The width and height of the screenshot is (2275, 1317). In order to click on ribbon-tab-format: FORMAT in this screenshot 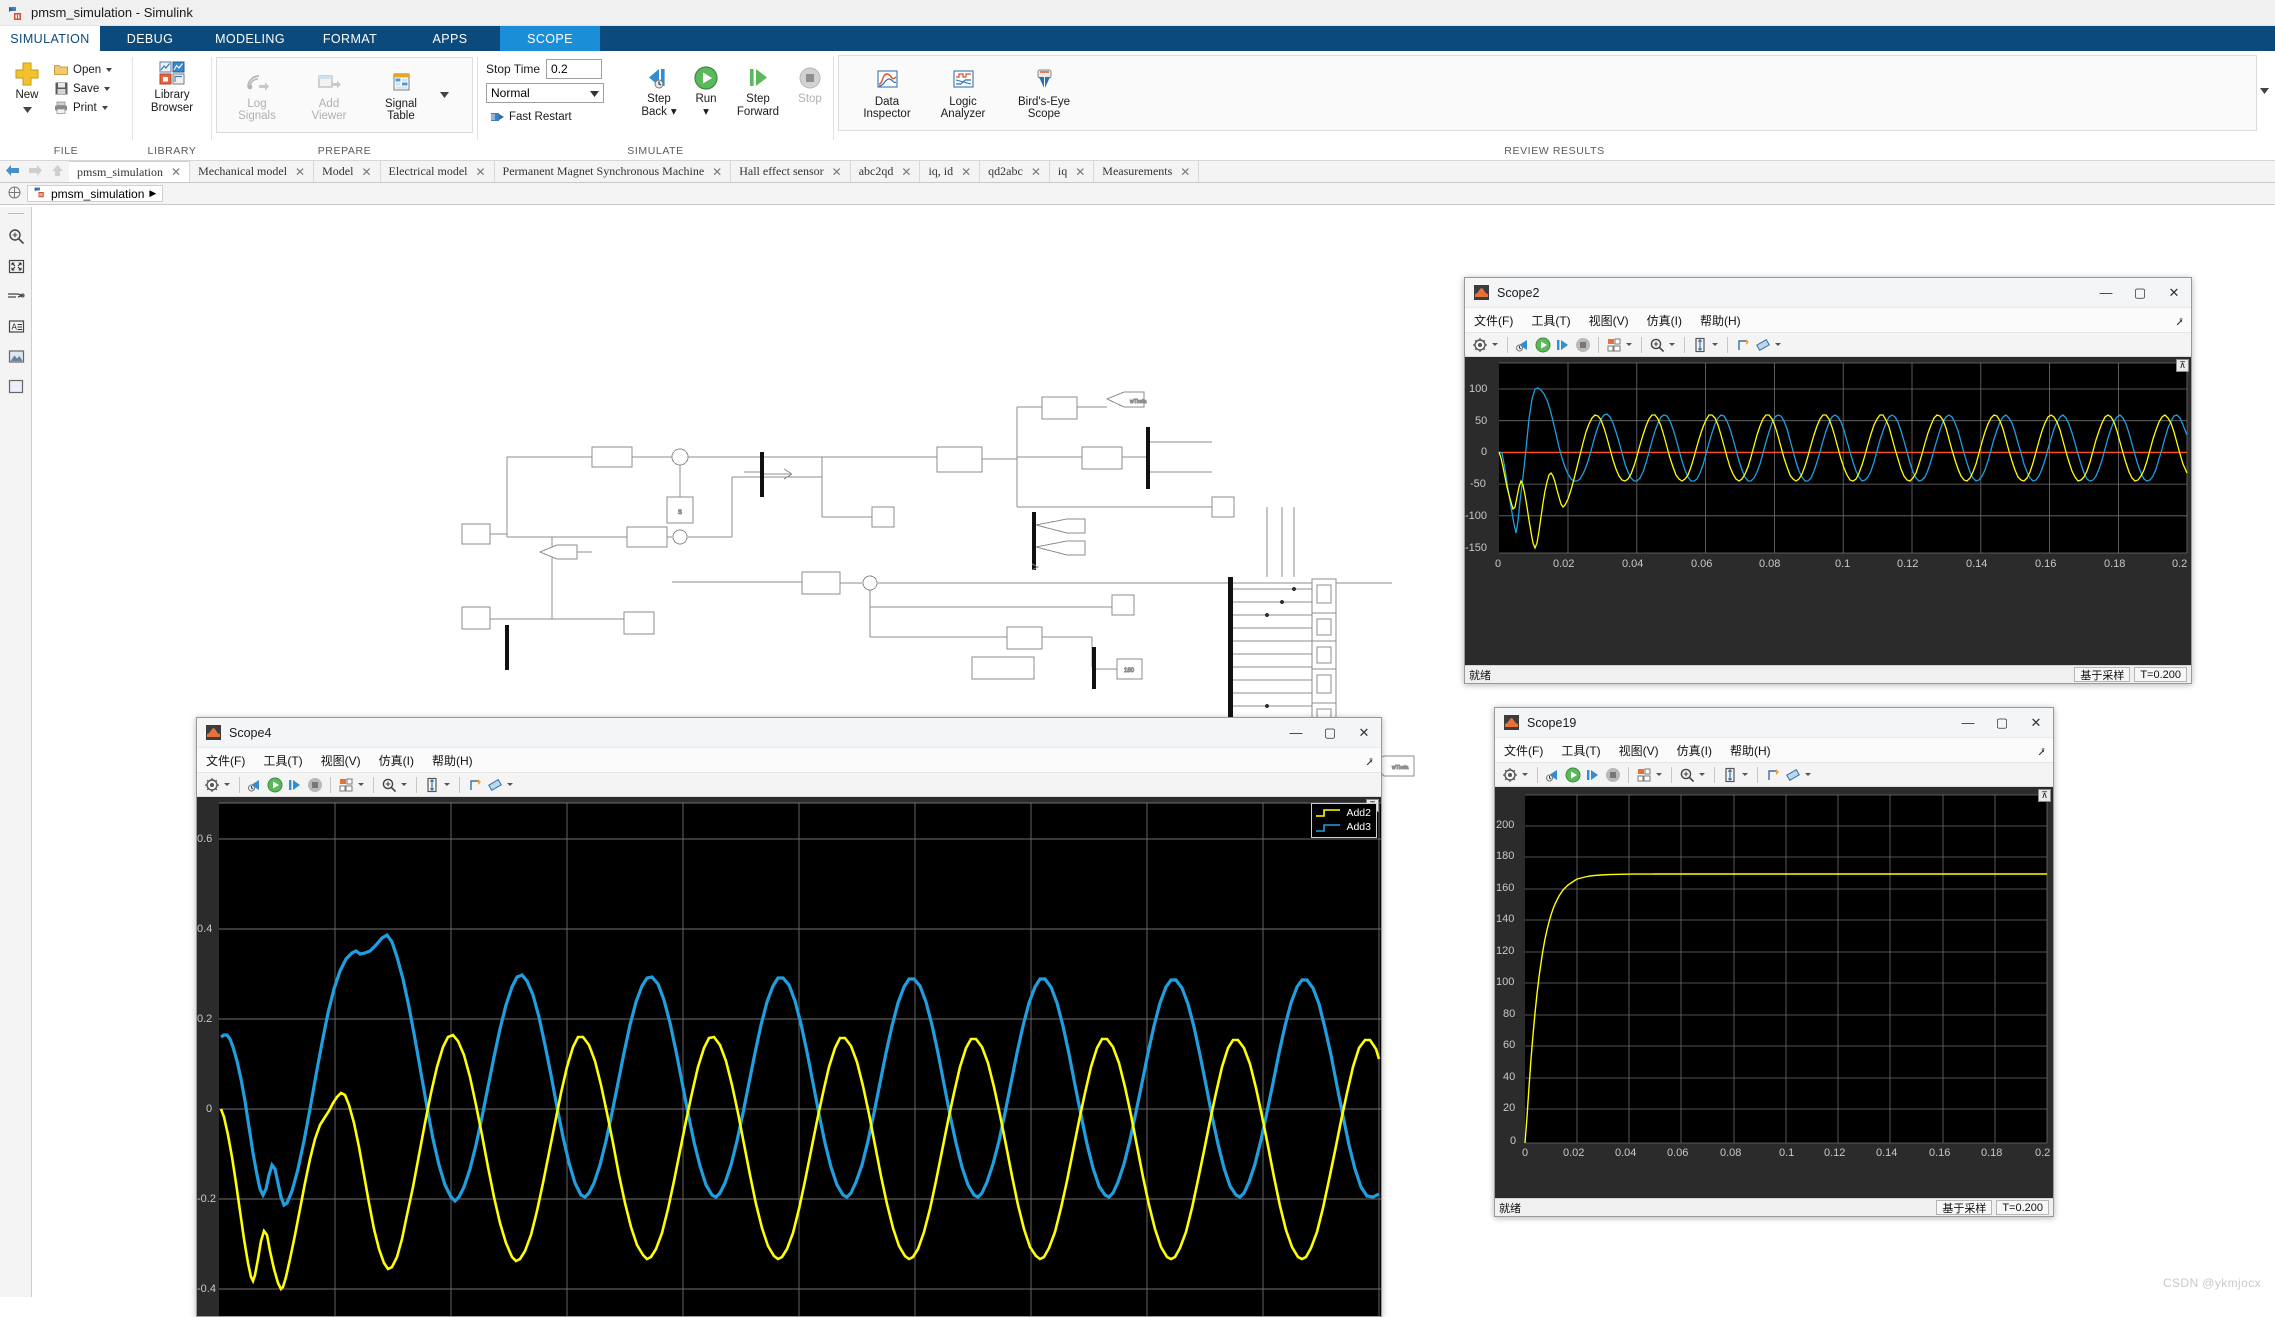, I will do `click(350, 38)`.